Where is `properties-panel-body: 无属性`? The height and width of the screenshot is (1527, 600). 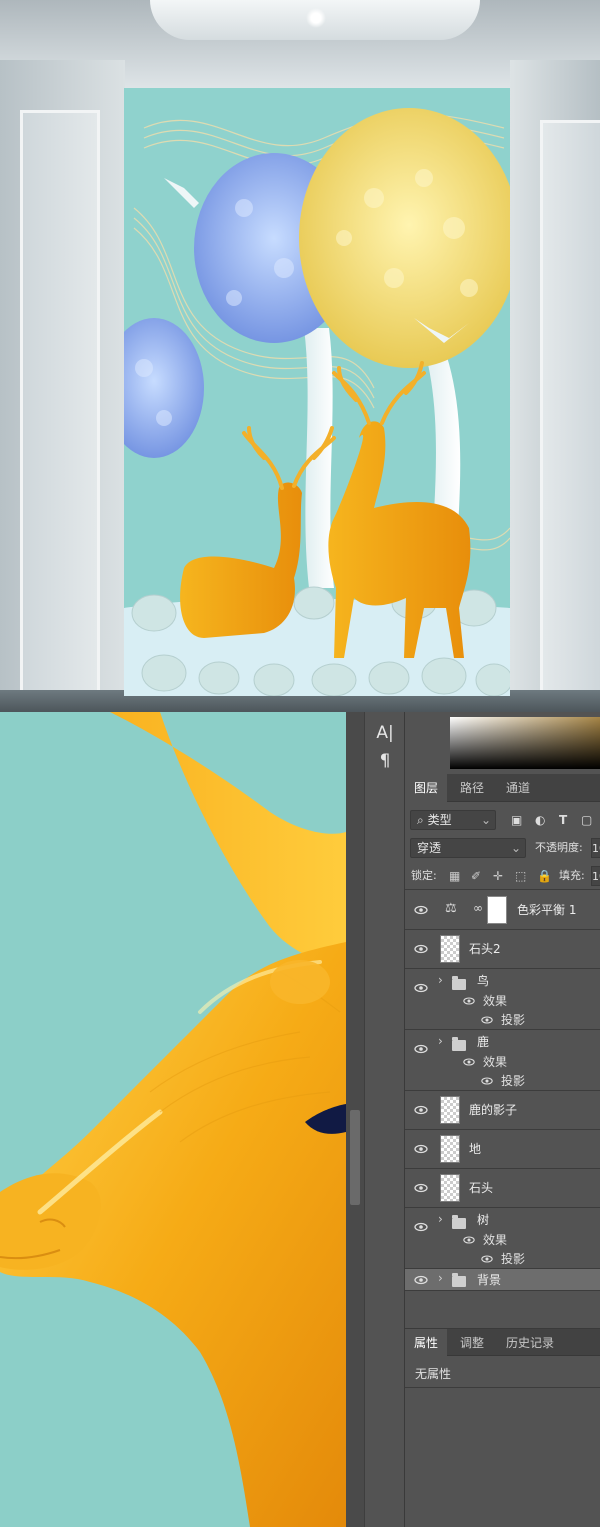 properties-panel-body: 无属性 is located at coordinates (502, 1443).